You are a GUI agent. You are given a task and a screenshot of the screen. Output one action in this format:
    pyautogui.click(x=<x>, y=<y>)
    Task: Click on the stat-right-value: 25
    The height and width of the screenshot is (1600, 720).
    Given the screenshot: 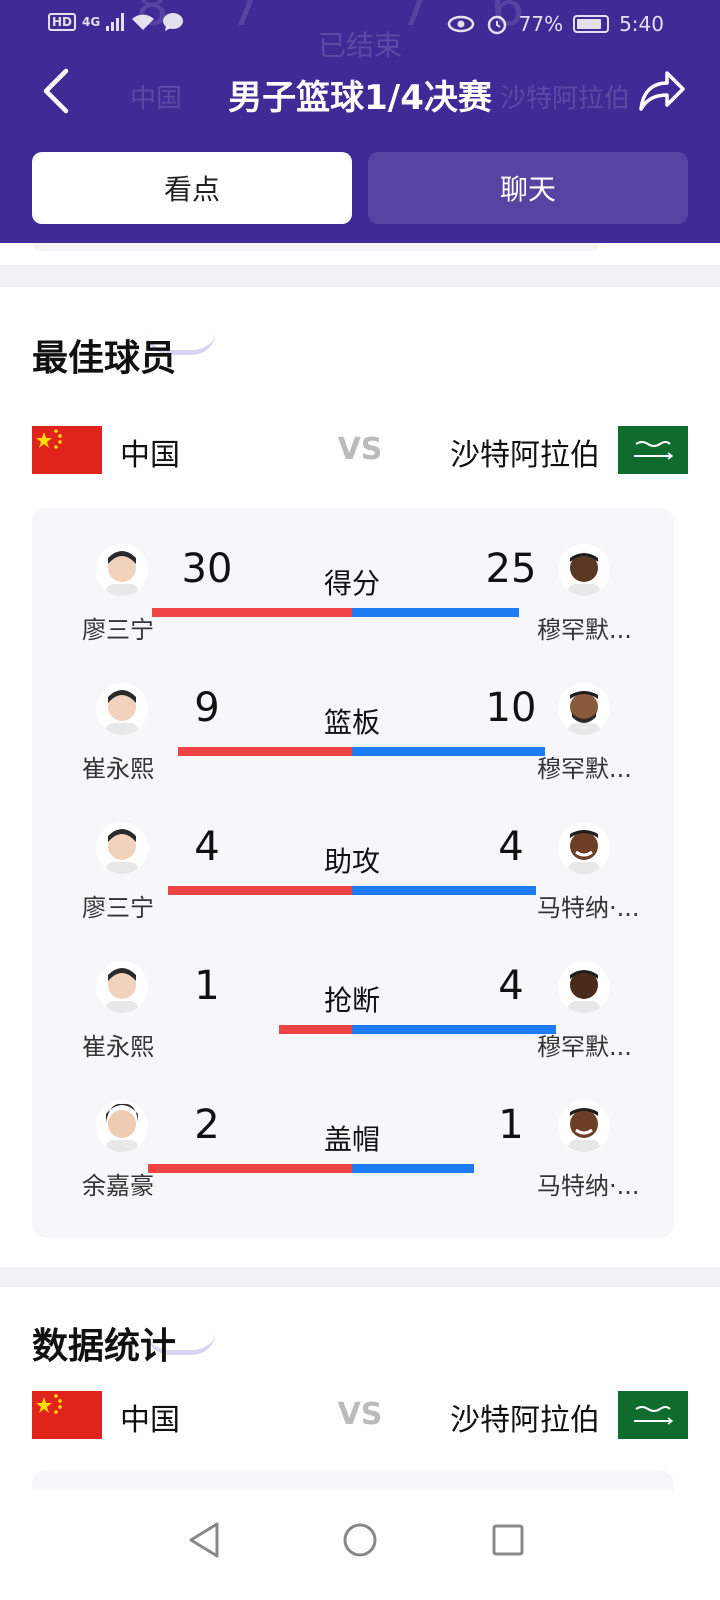 What is the action you would take?
    pyautogui.click(x=511, y=569)
    